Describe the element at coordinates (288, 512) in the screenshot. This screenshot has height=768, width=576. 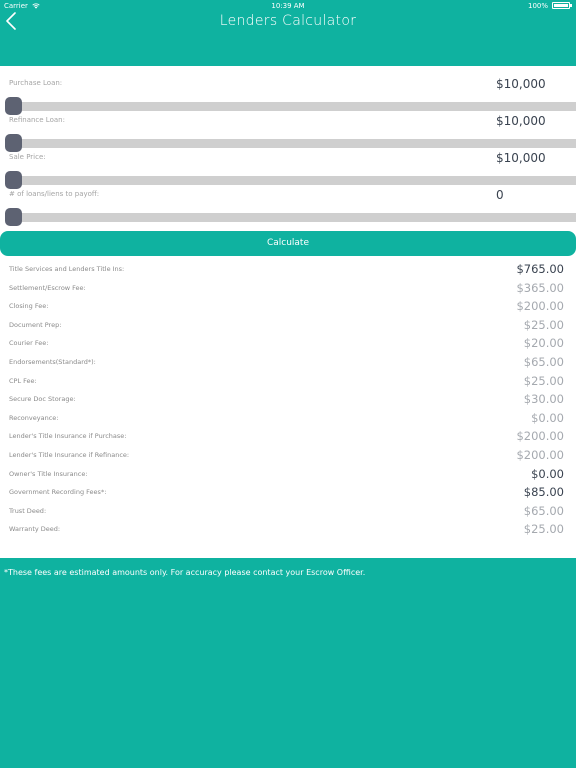
I see `fee-row: Trust Deed: $65.00` at that location.